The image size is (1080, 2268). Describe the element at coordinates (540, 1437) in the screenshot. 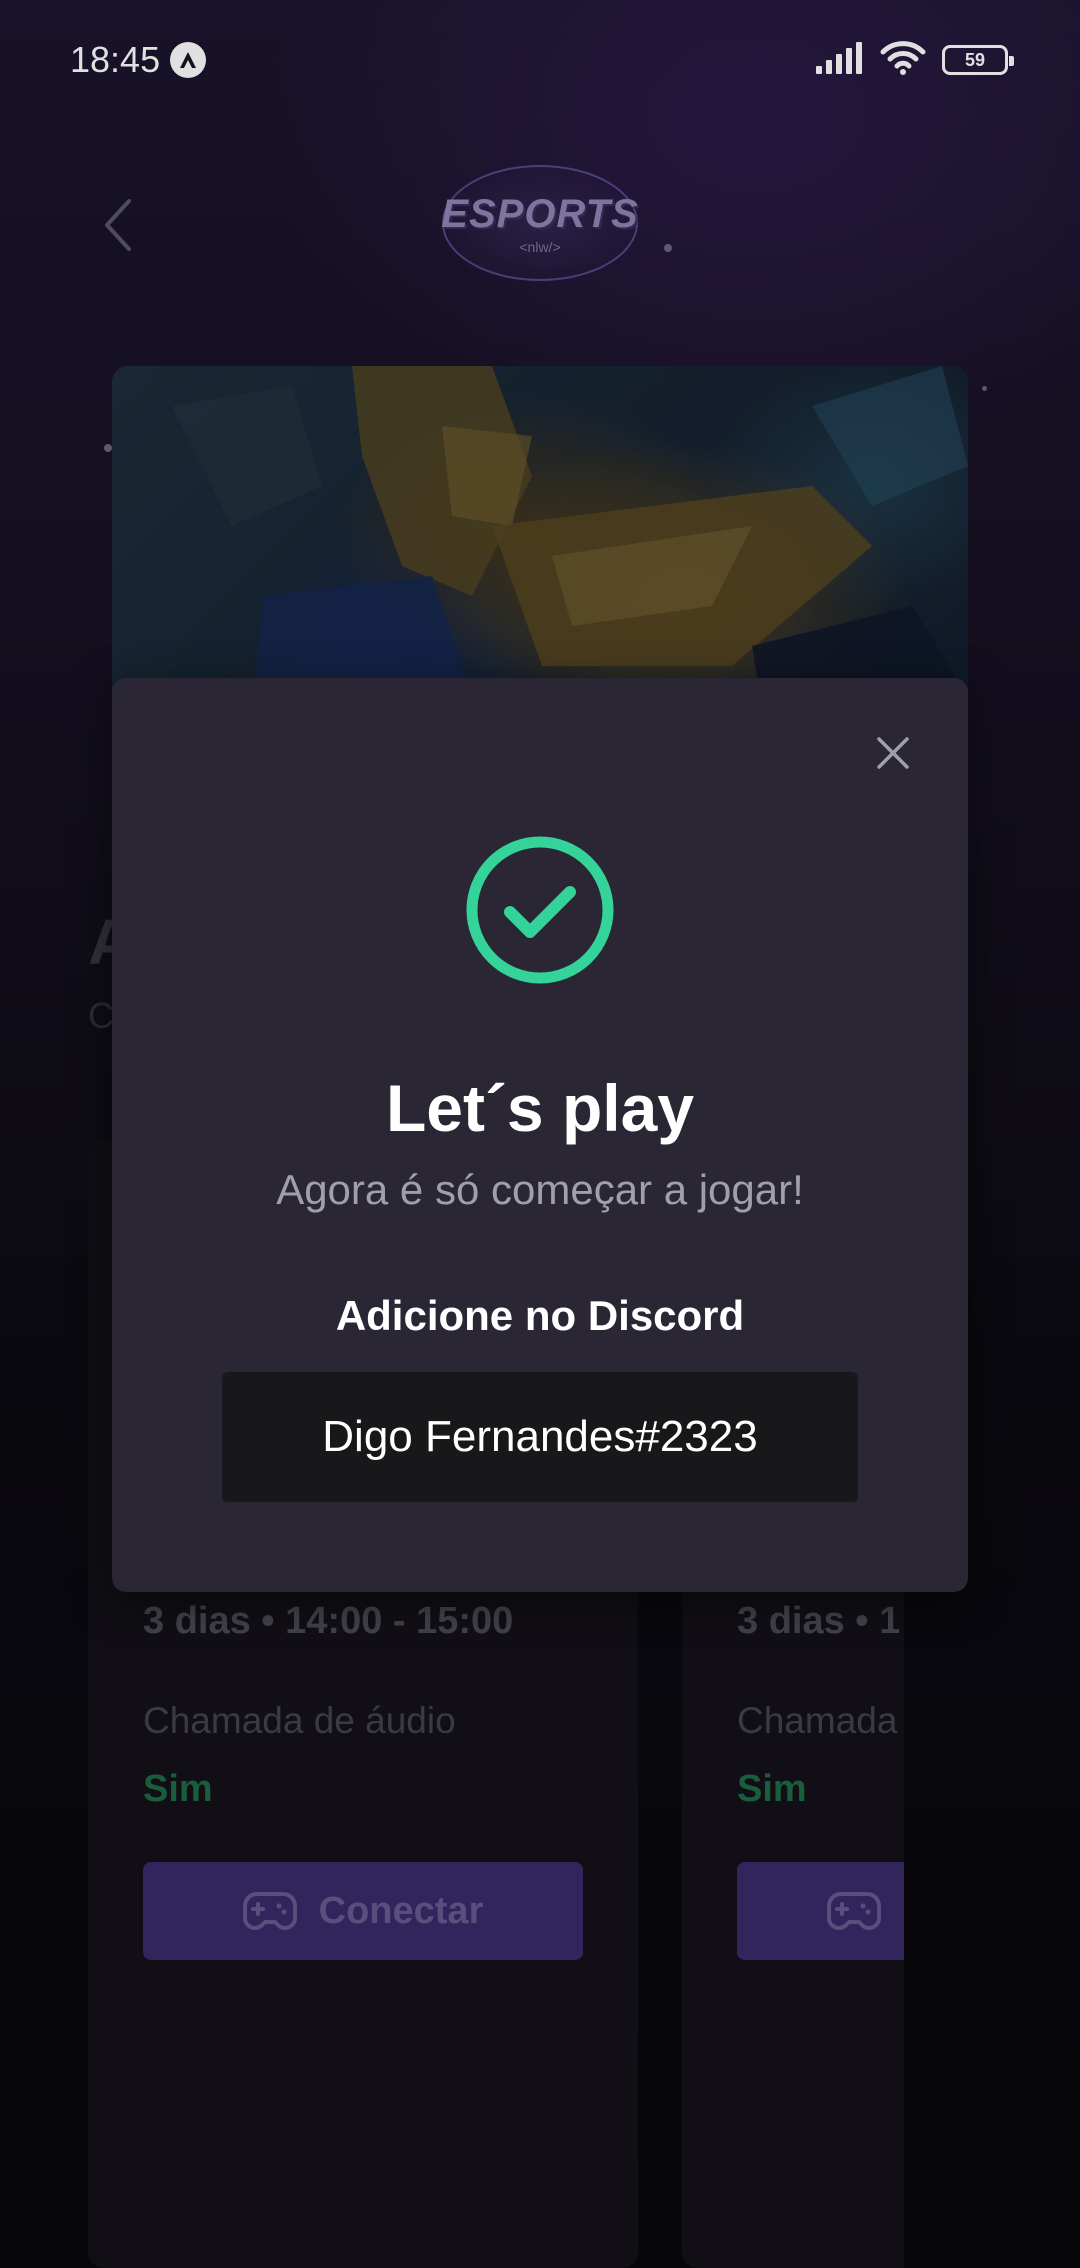

I see `discord-username-field: Digo Fernandes#2323` at that location.